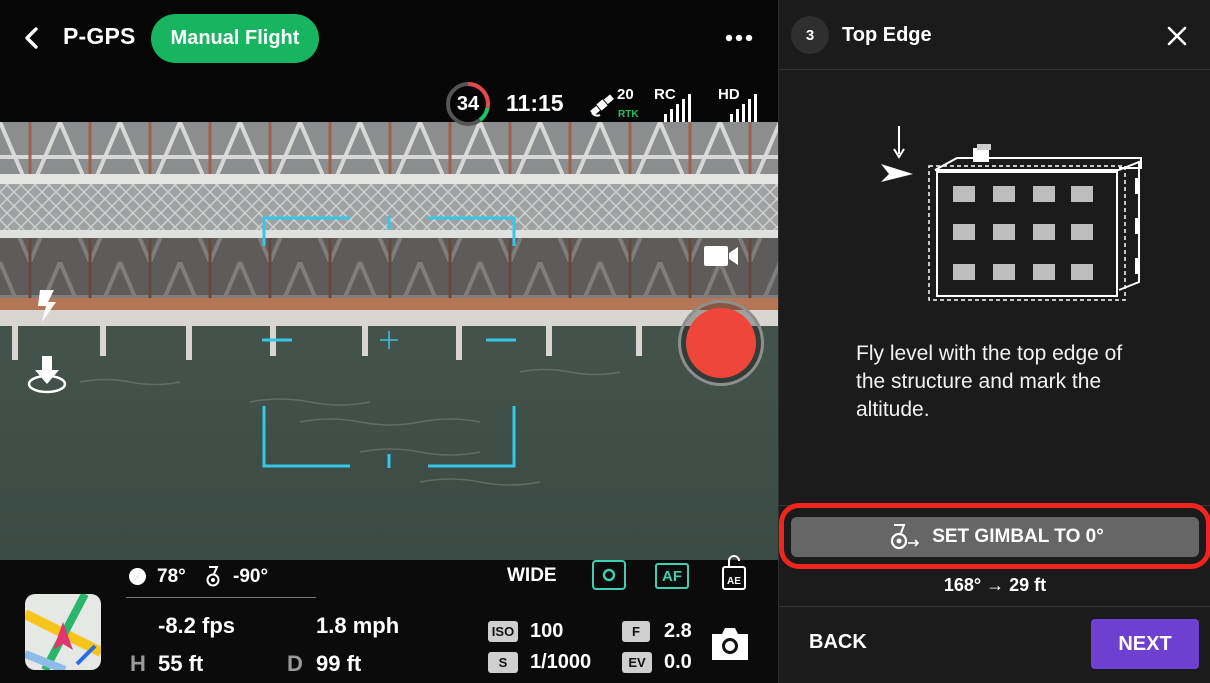  Describe the element at coordinates (734, 581) in the screenshot. I see `ae-lock-label: AE` at that location.